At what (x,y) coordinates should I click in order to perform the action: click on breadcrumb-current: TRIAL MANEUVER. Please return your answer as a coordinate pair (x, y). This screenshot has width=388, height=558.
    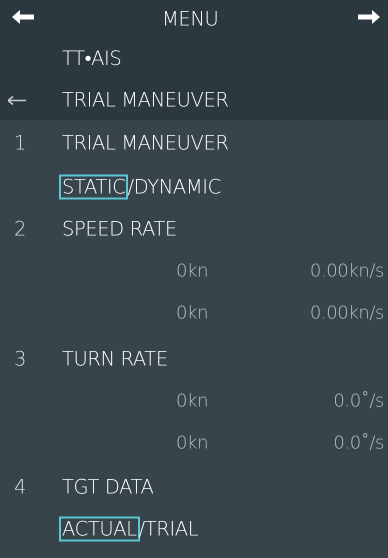
    Looking at the image, I should click on (194, 100).